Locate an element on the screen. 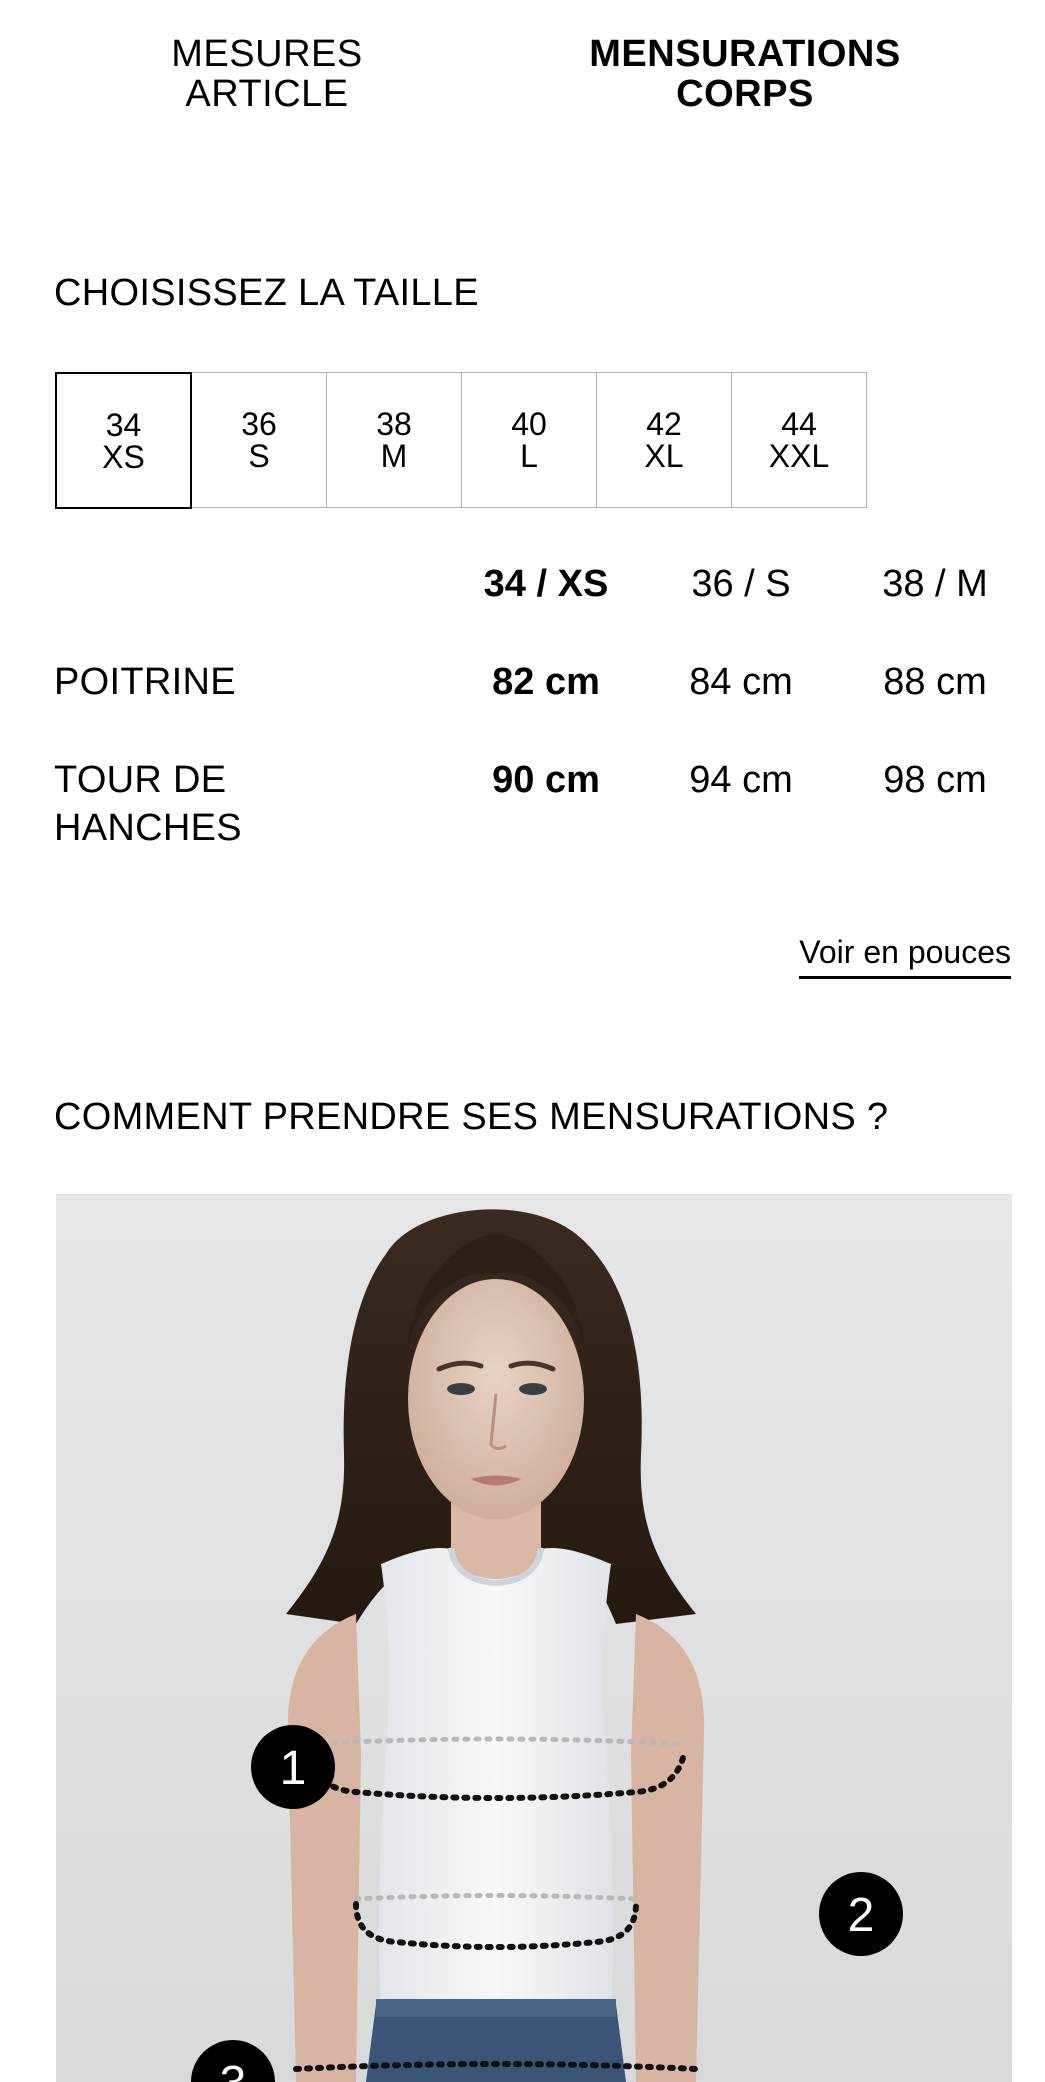  tab-body-line2: CORPS is located at coordinates (745, 94).